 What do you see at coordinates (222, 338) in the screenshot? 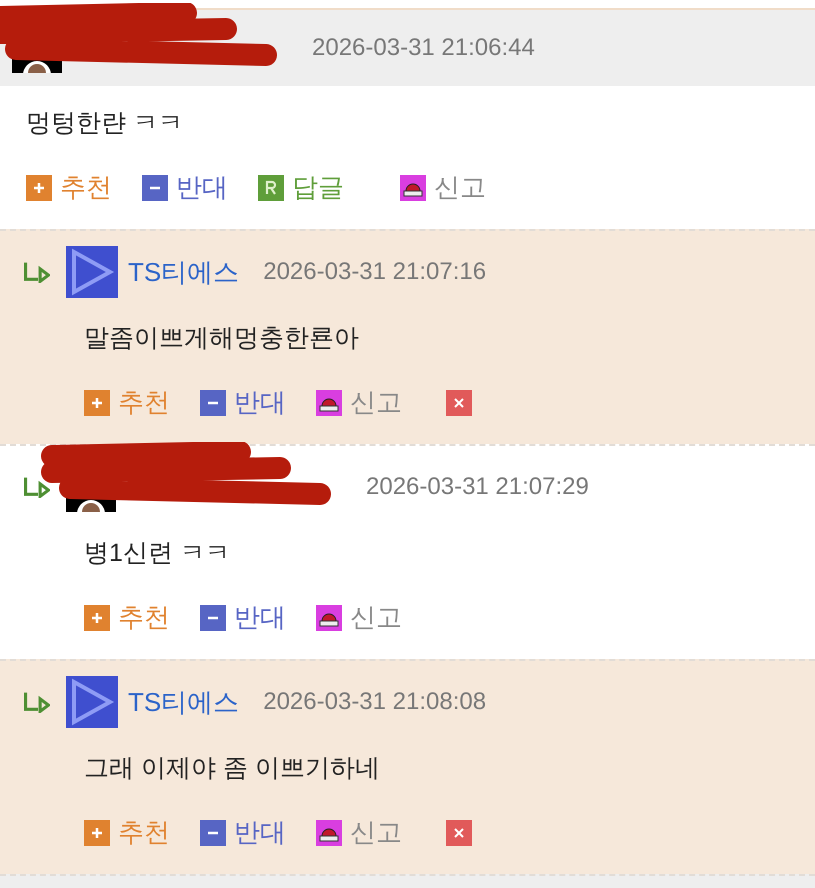
I see `comment-text: 말좀이쁘게해멍충한룐아` at bounding box center [222, 338].